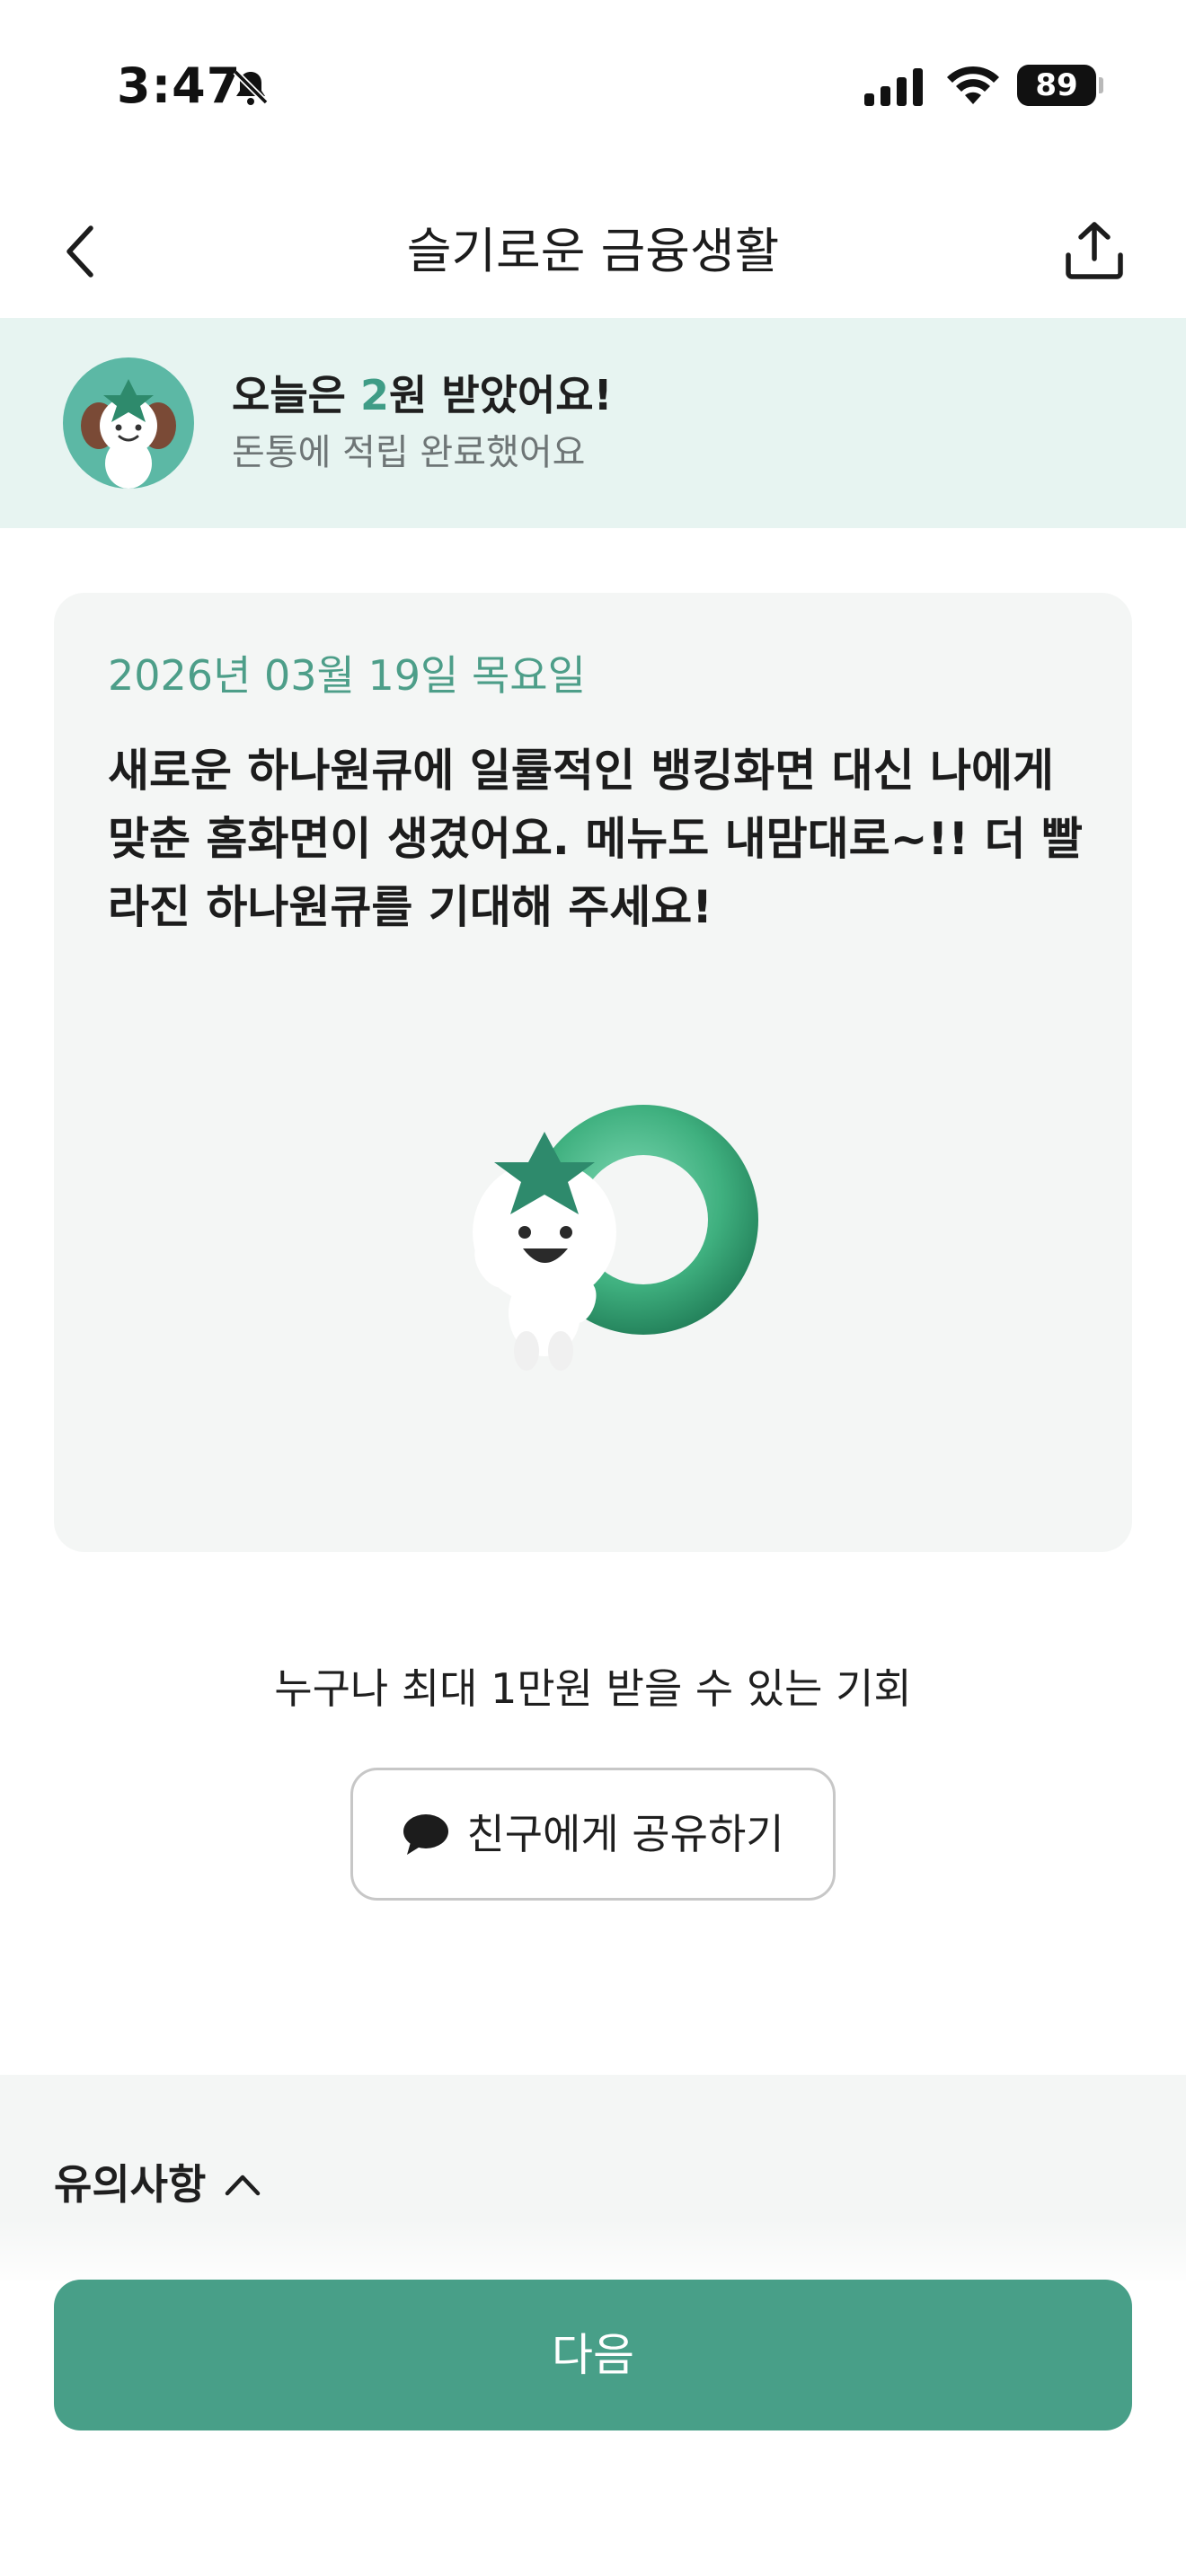 The image size is (1186, 2576). I want to click on share-upload-icon, so click(1094, 250).